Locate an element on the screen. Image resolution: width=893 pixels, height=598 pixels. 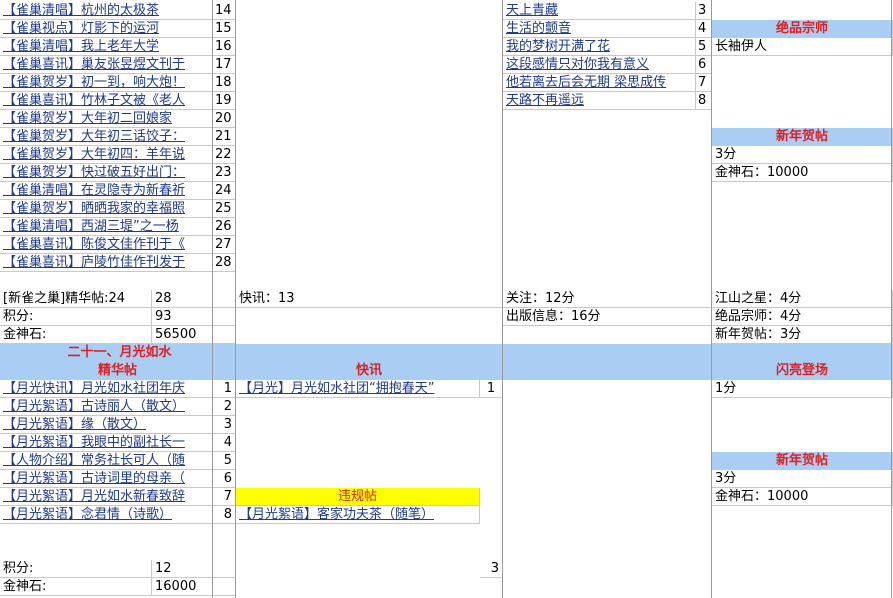
post-link: 【雀巢贺岁】晒晒我家的幸福照 is located at coordinates (106, 209).